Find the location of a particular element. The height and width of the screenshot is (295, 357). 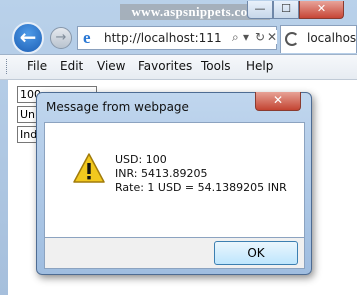

menu-bar: File Edit View Favorites Tools Help is located at coordinates (178, 67).